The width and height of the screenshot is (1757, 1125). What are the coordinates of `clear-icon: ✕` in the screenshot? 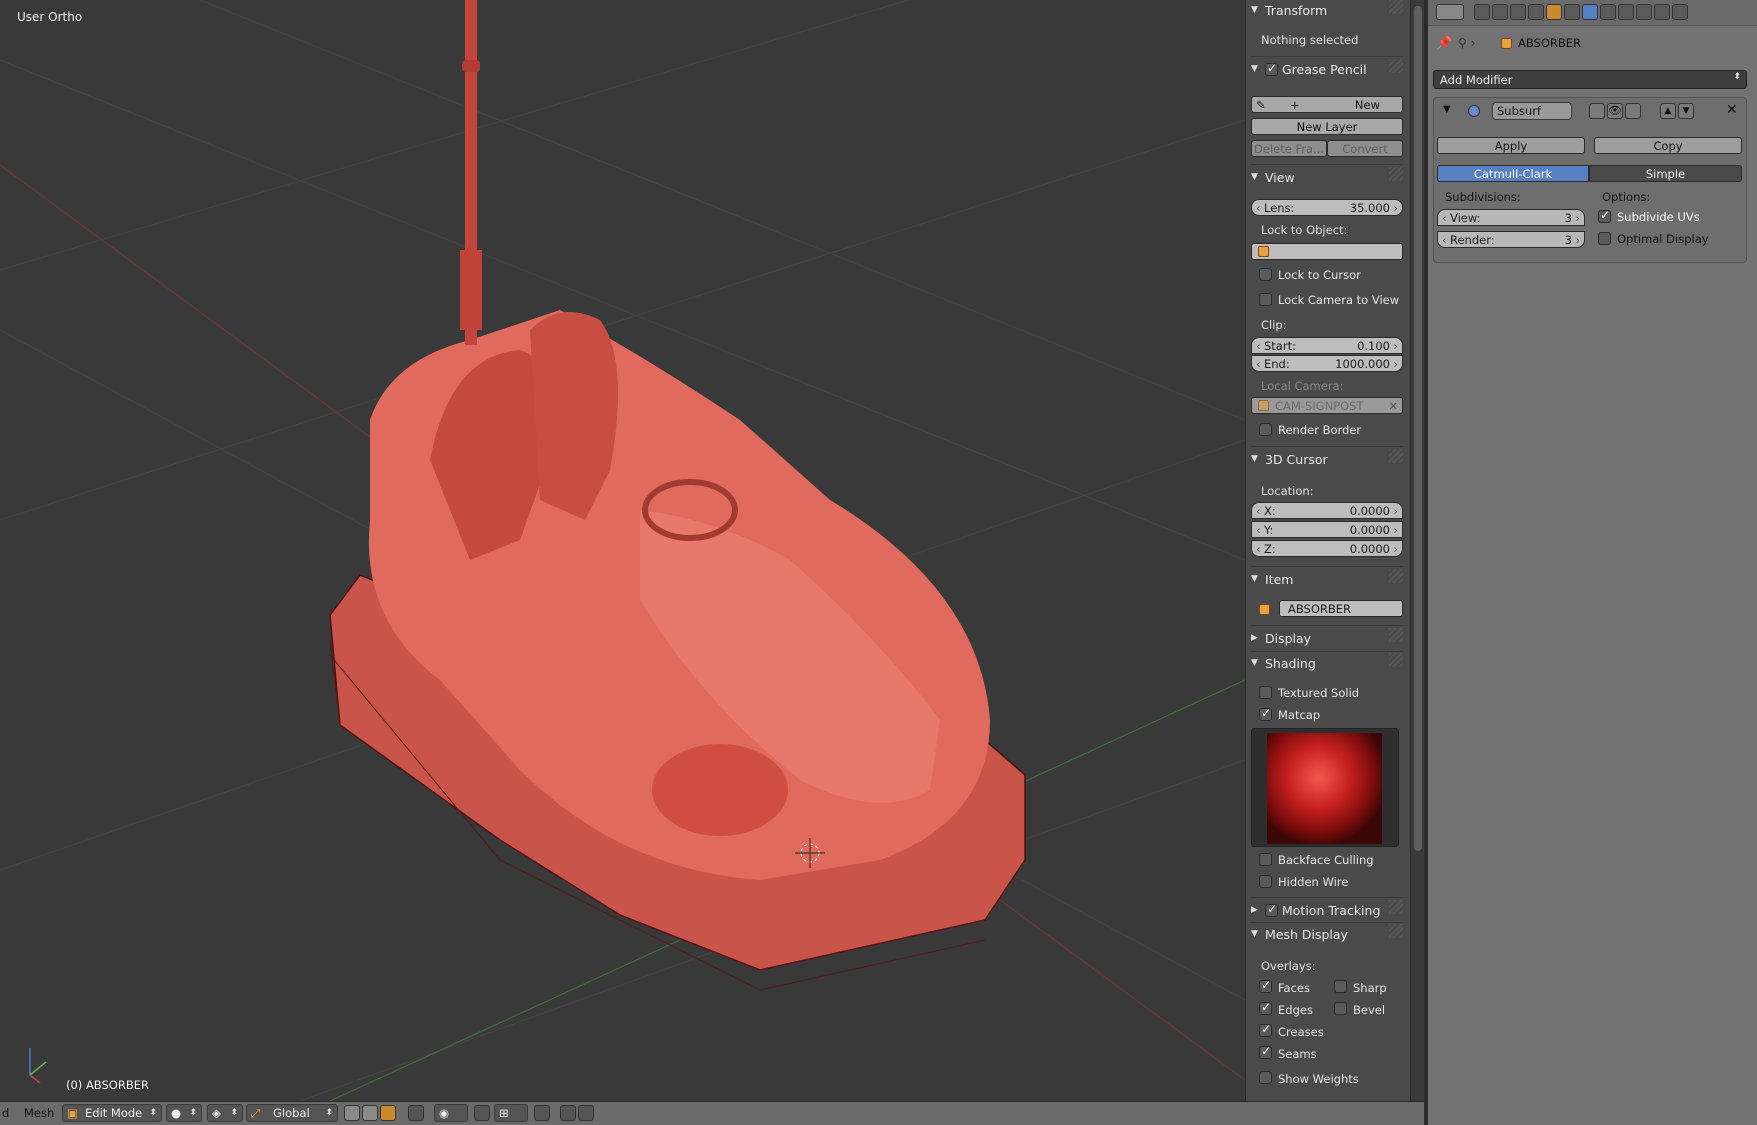 It's located at (1393, 406).